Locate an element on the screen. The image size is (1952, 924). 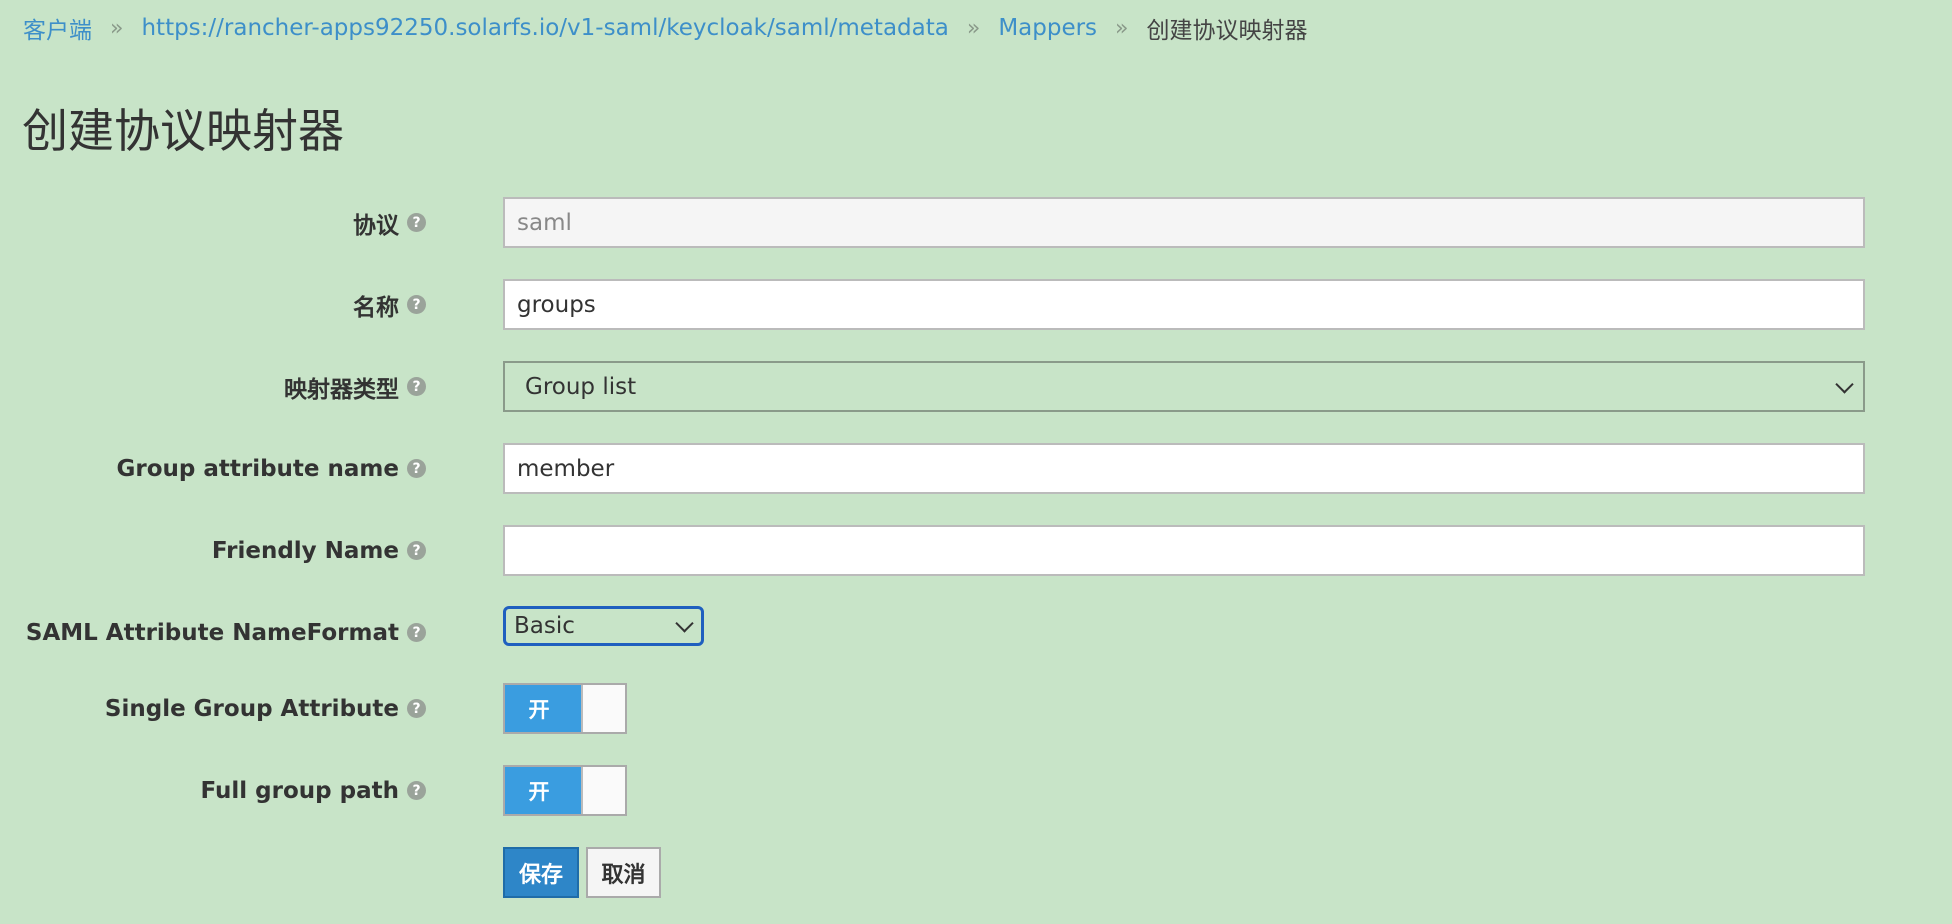
form-actions: 保存 取消 is located at coordinates (976, 872).